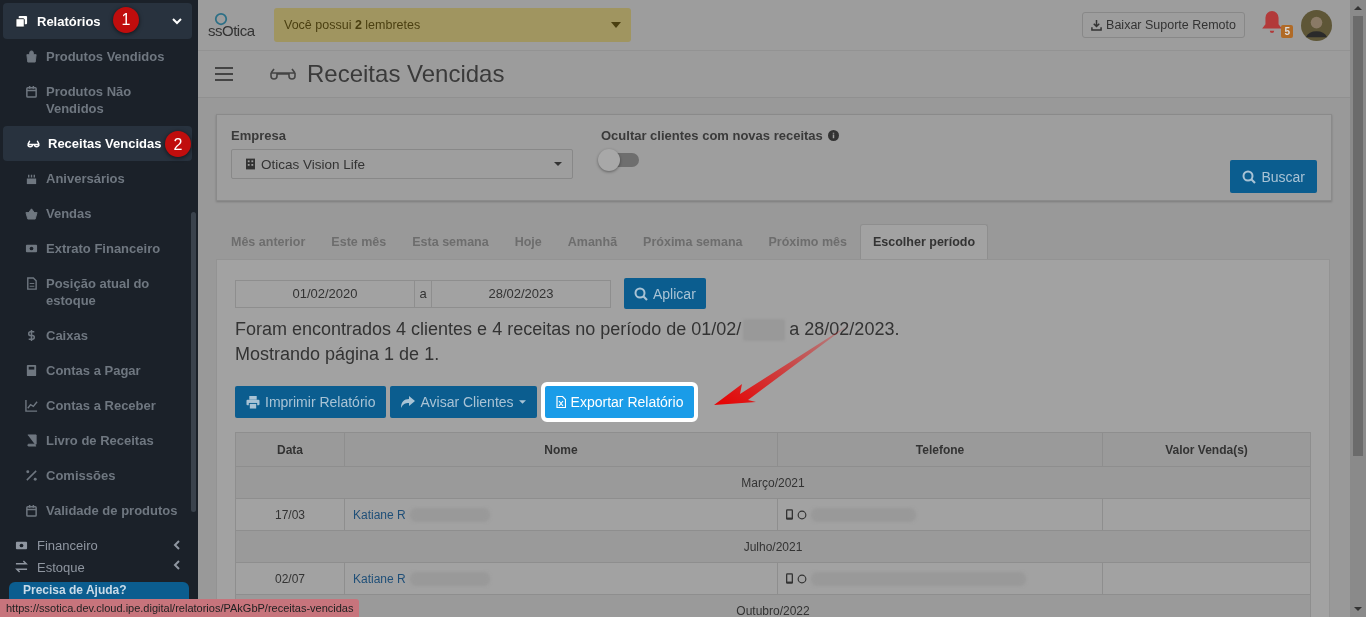 This screenshot has height=617, width=1366. Describe the element at coordinates (177, 21) in the screenshot. I see `chevron-icon` at that location.